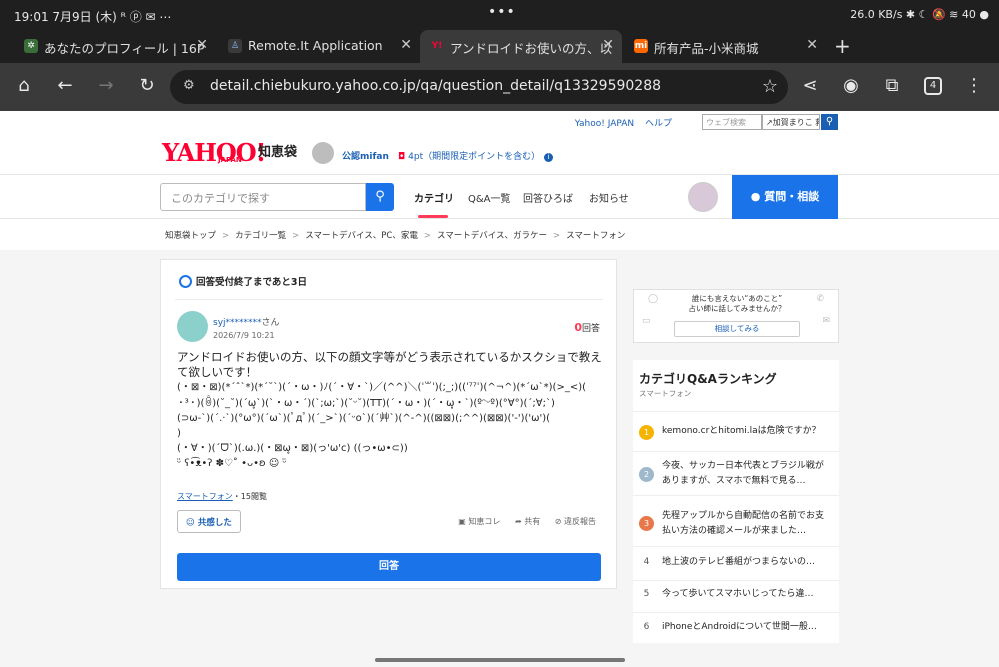 Image resolution: width=999 pixels, height=667 pixels. I want to click on tab-favicon-icon: ✲, so click(31, 46).